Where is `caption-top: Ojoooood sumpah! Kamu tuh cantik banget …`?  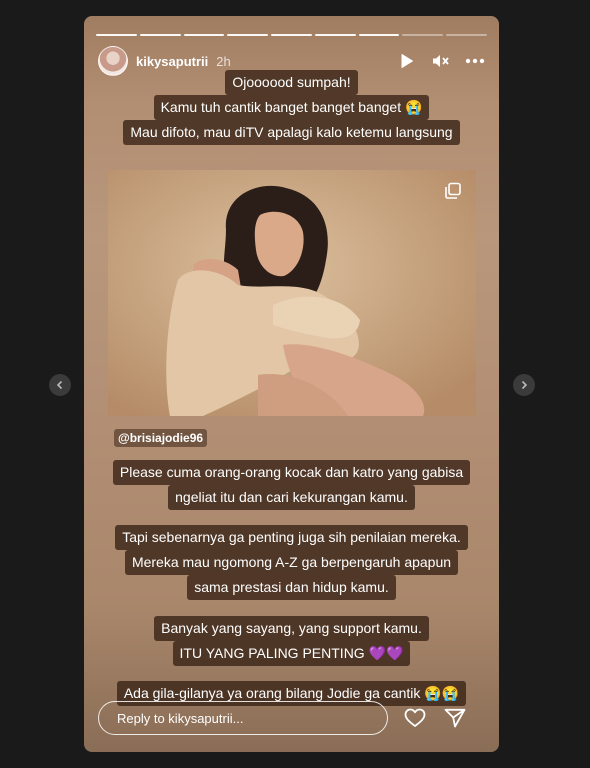 caption-top: Ojoooood sumpah! Kamu tuh cantik banget … is located at coordinates (291, 107).